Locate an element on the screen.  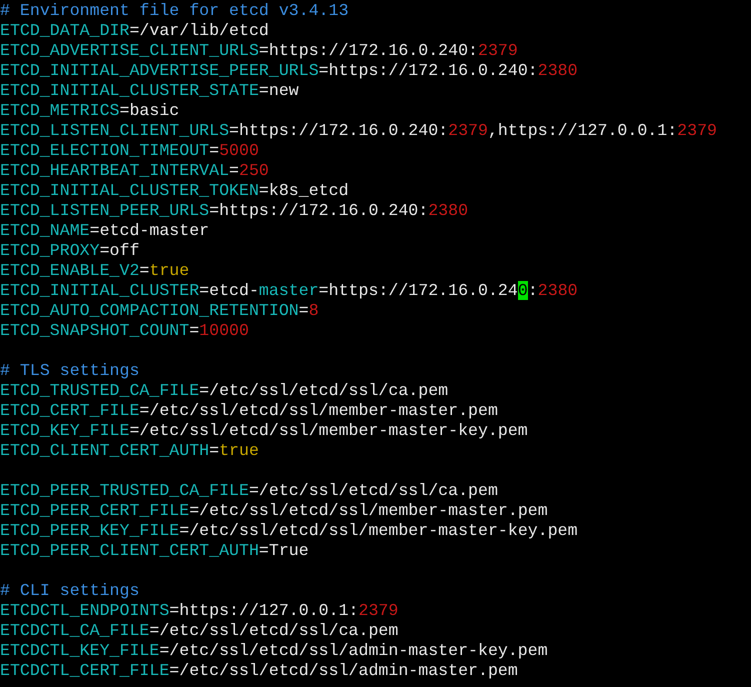
code-line: ETCD_INITIAL_CLUSTER_TOKEN=k8s_etcd is located at coordinates (174, 191).